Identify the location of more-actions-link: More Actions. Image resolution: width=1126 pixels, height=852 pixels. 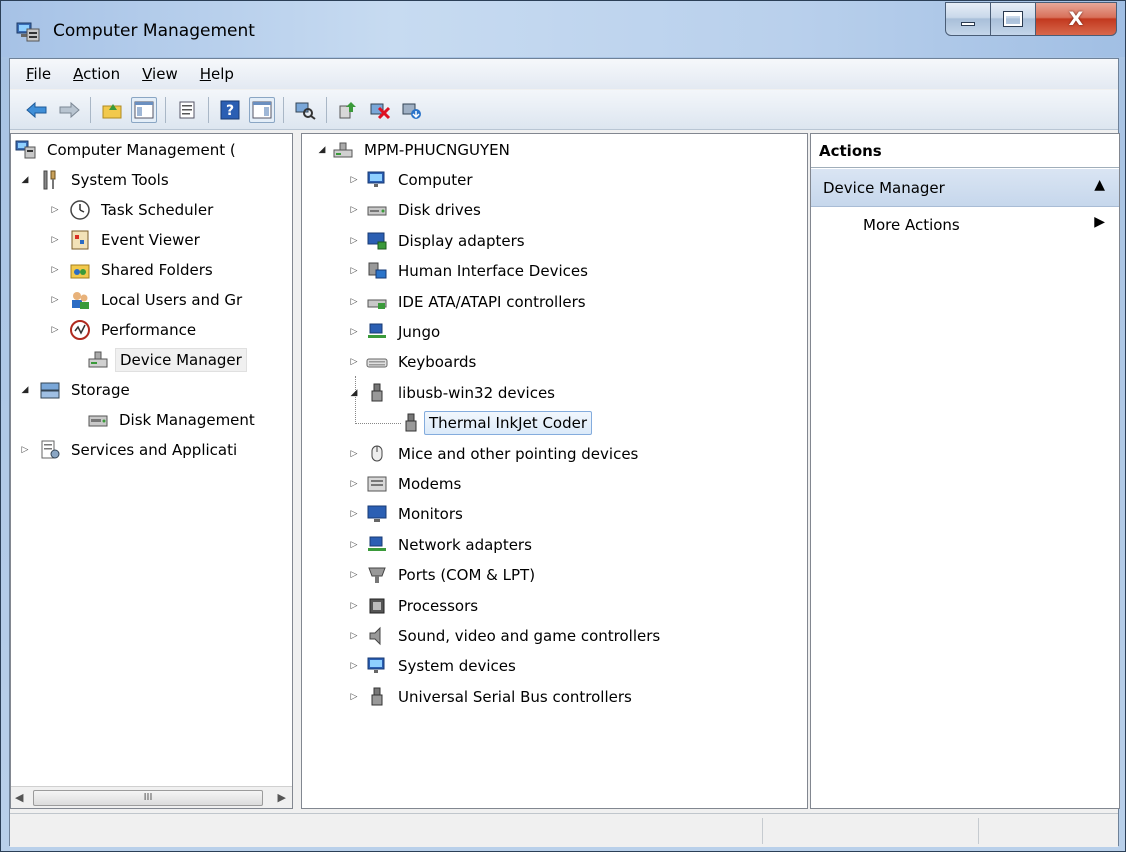
(911, 225).